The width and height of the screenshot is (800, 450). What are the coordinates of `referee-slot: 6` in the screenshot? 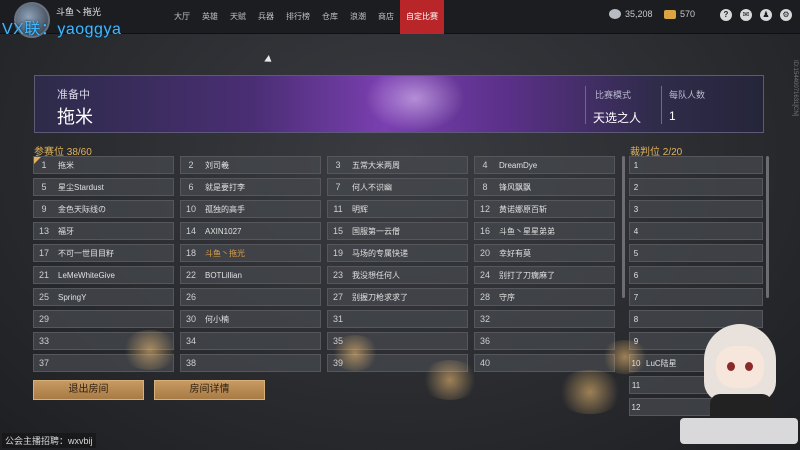 It's located at (696, 275).